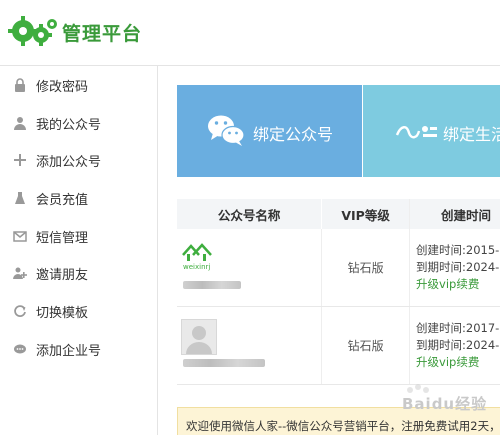 This screenshot has height=435, width=500. What do you see at coordinates (20, 273) in the screenshot?
I see `invite-icon` at bounding box center [20, 273].